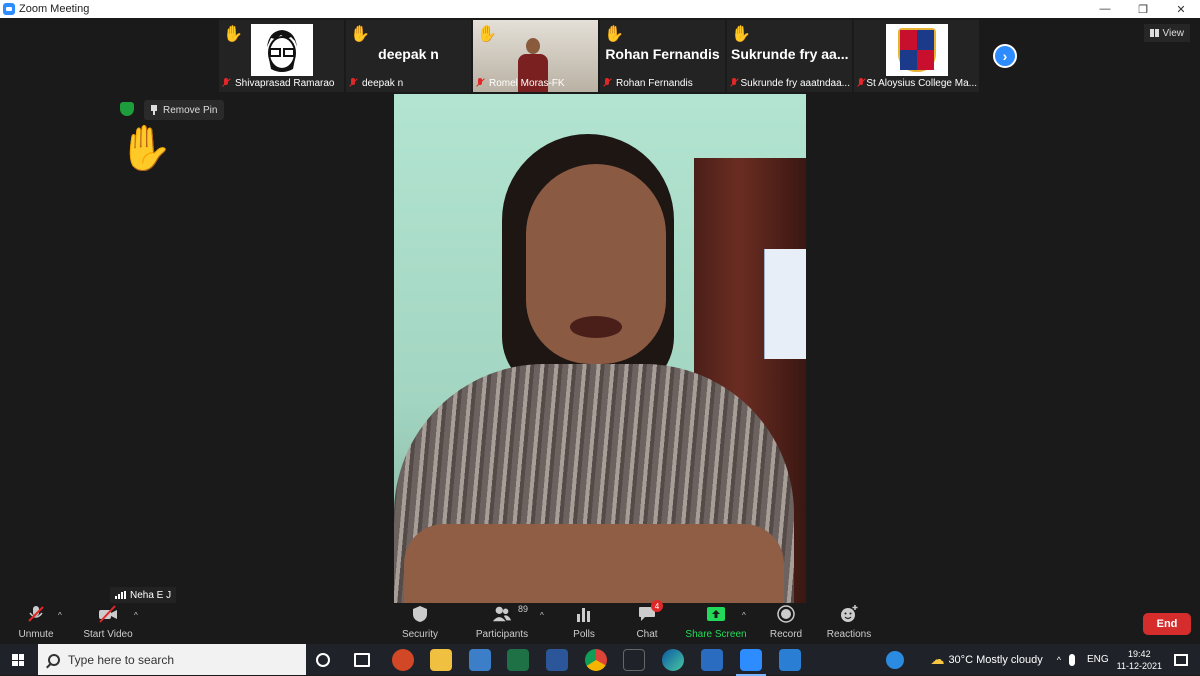 The image size is (1200, 676). Describe the element at coordinates (584, 614) in the screenshot. I see `bar-chart-icon` at that location.